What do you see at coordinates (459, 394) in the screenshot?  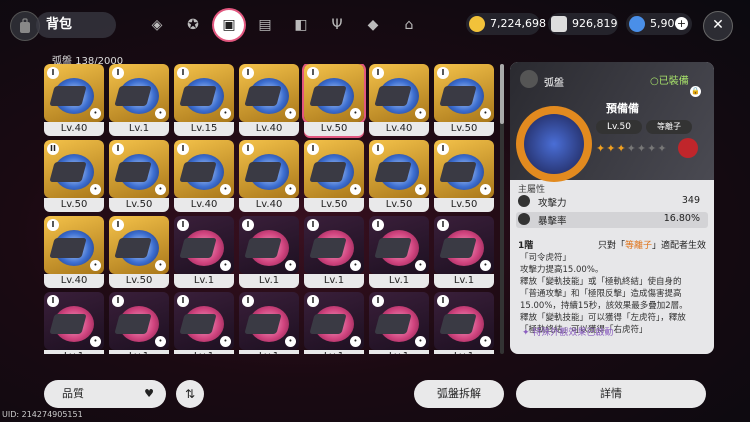 I see `dismantle-button: 弧盤拆解` at bounding box center [459, 394].